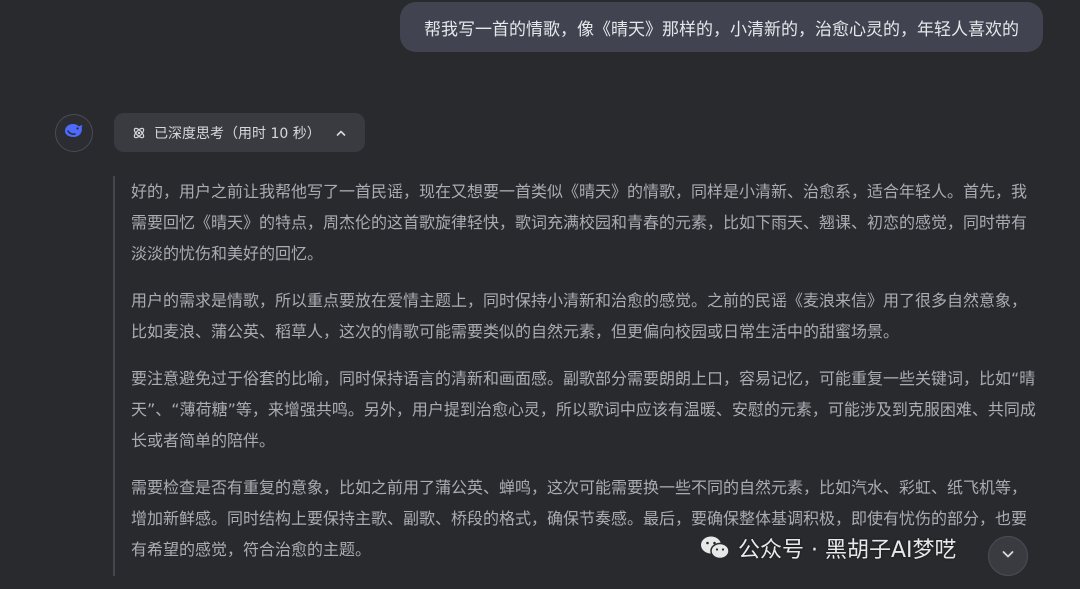 The height and width of the screenshot is (589, 1080). I want to click on whale-logo-icon, so click(74, 133).